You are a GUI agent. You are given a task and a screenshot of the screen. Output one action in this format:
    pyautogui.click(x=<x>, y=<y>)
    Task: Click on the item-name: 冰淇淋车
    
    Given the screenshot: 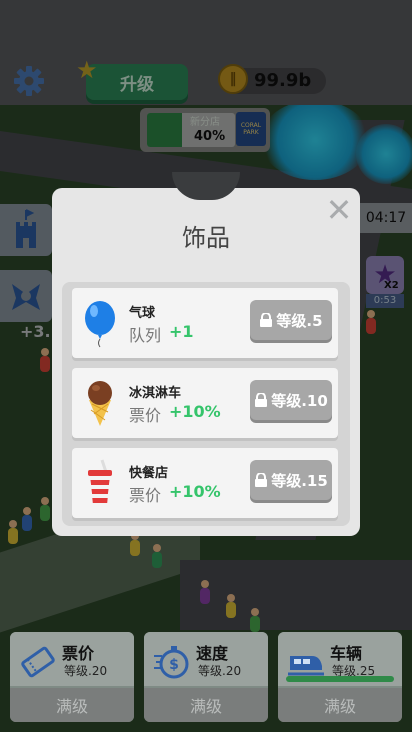 What is the action you would take?
    pyautogui.click(x=155, y=393)
    